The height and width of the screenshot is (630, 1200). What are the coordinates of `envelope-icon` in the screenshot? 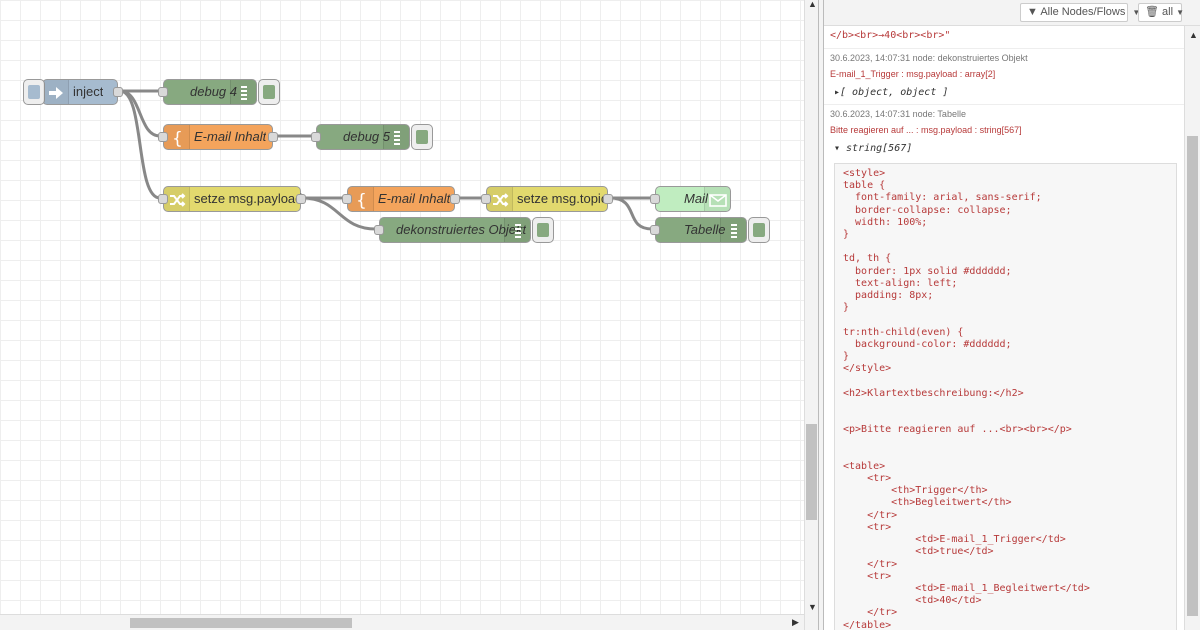 It's located at (717, 199).